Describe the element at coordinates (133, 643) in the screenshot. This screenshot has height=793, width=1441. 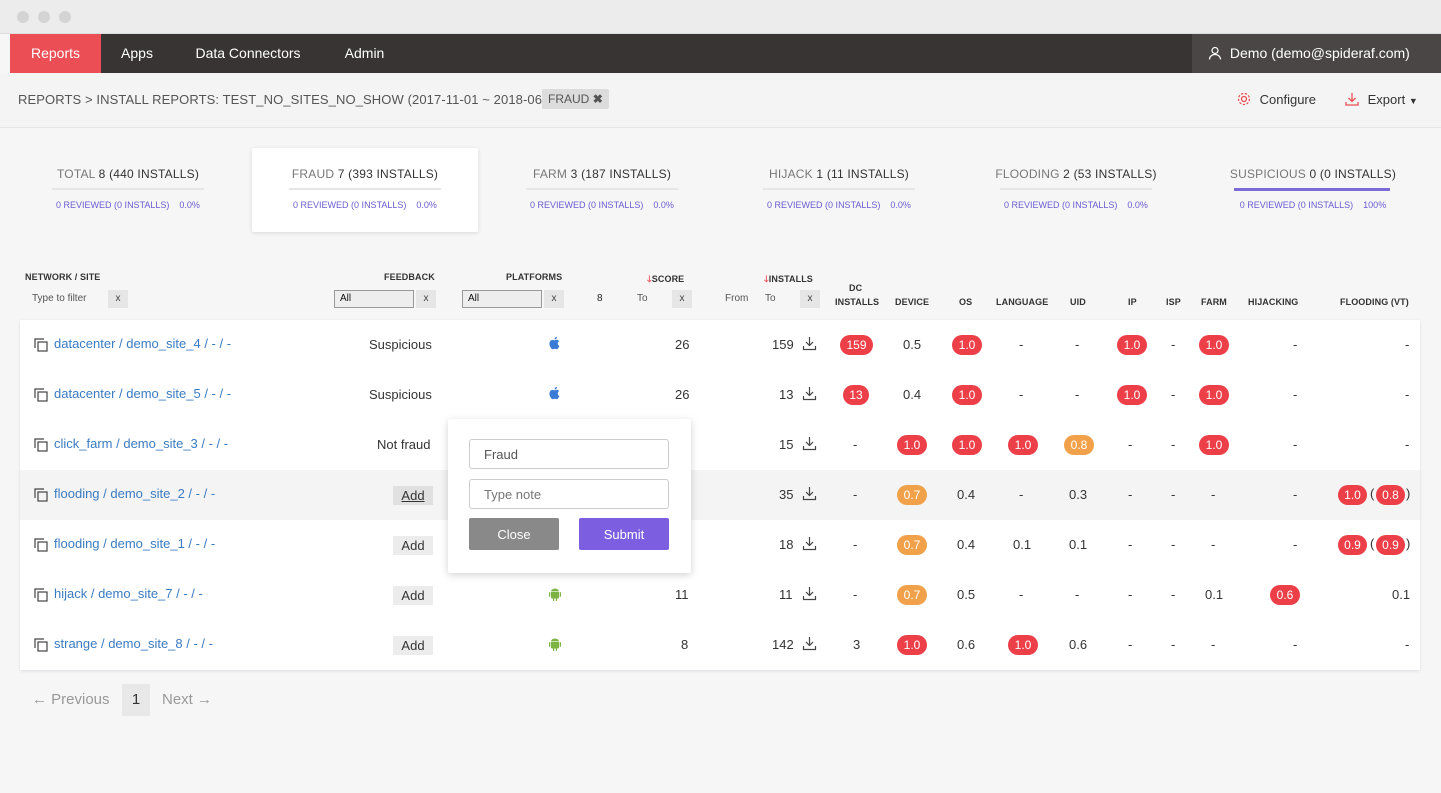
I see `site-link: strange / demo_site_8 / - / -` at that location.